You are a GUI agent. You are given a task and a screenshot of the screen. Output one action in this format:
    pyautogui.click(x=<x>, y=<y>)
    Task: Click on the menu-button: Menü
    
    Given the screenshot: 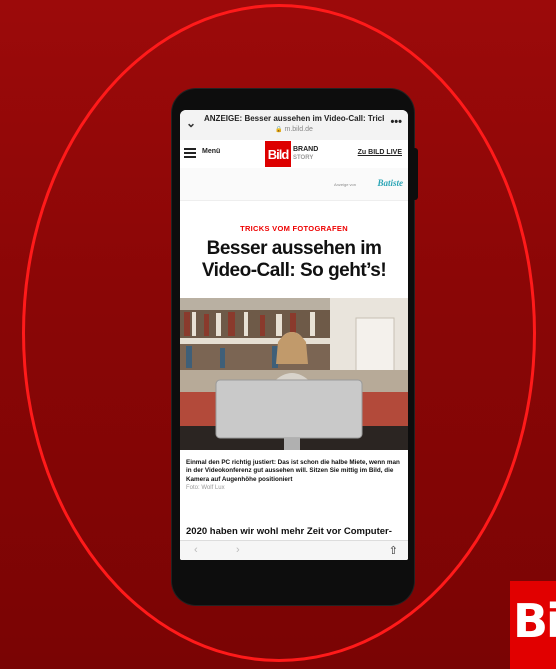 What is the action you would take?
    pyautogui.click(x=211, y=151)
    